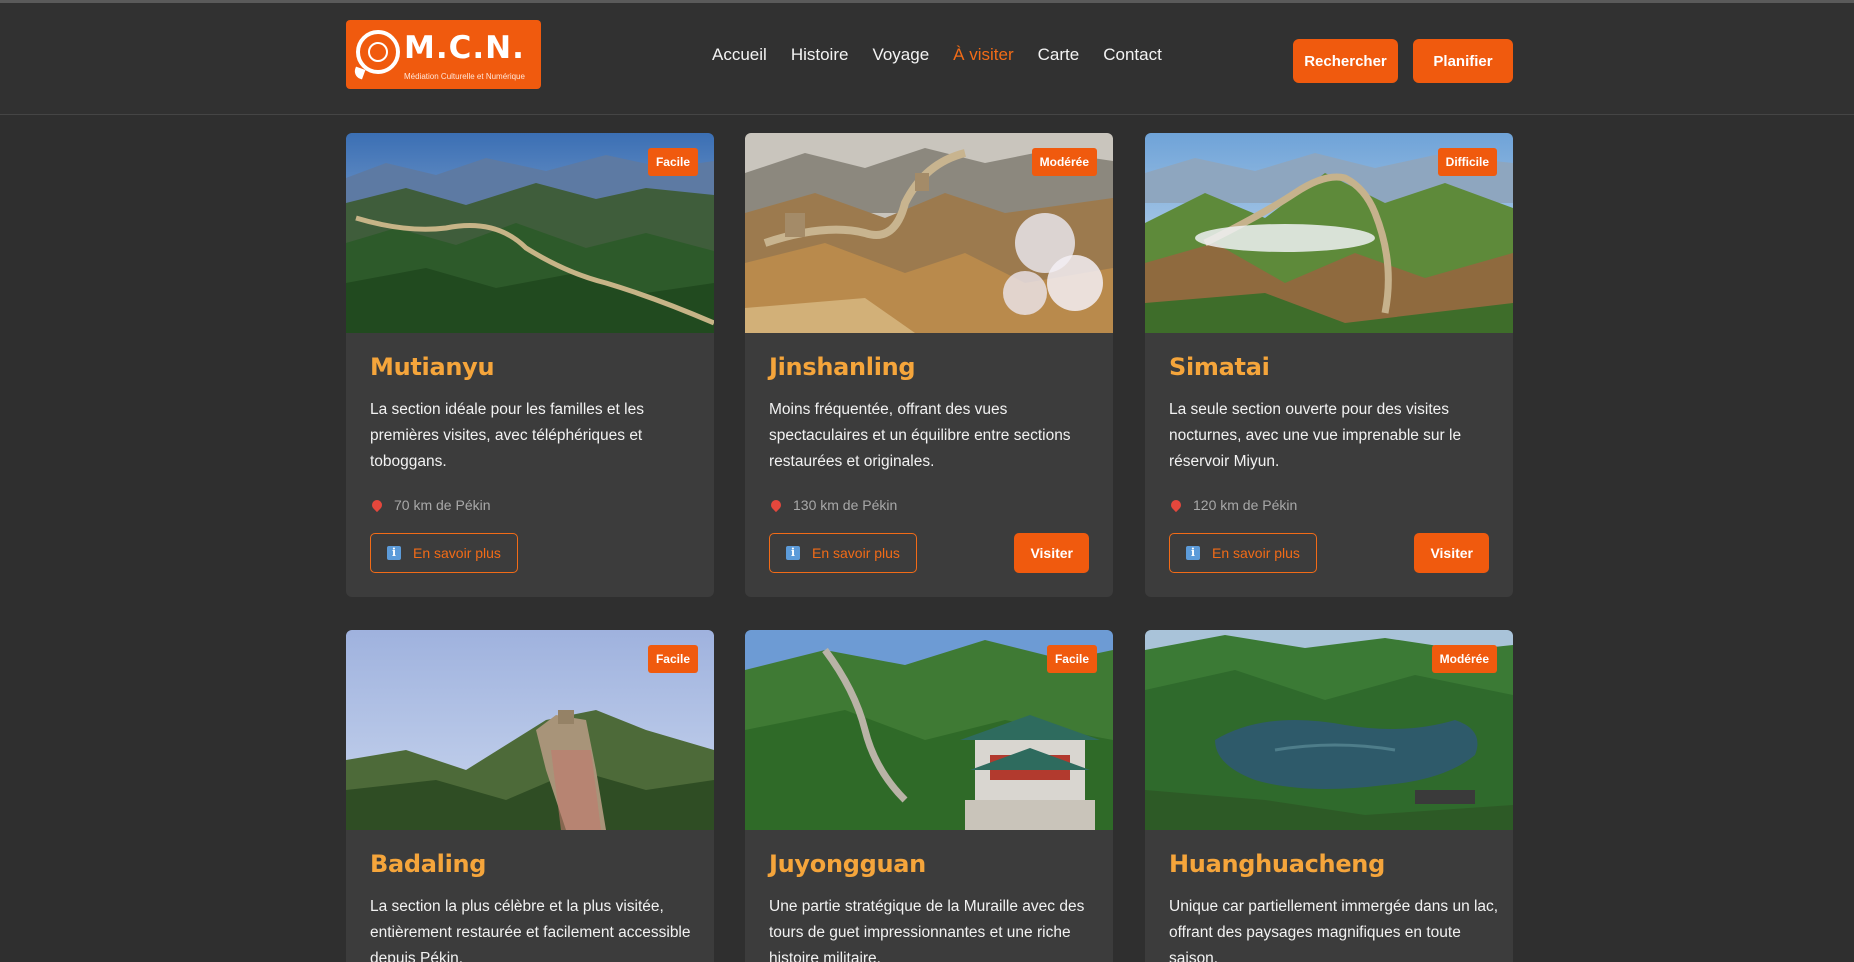  Describe the element at coordinates (442, 505) in the screenshot. I see `card-distance: 70 km de Pékin` at that location.